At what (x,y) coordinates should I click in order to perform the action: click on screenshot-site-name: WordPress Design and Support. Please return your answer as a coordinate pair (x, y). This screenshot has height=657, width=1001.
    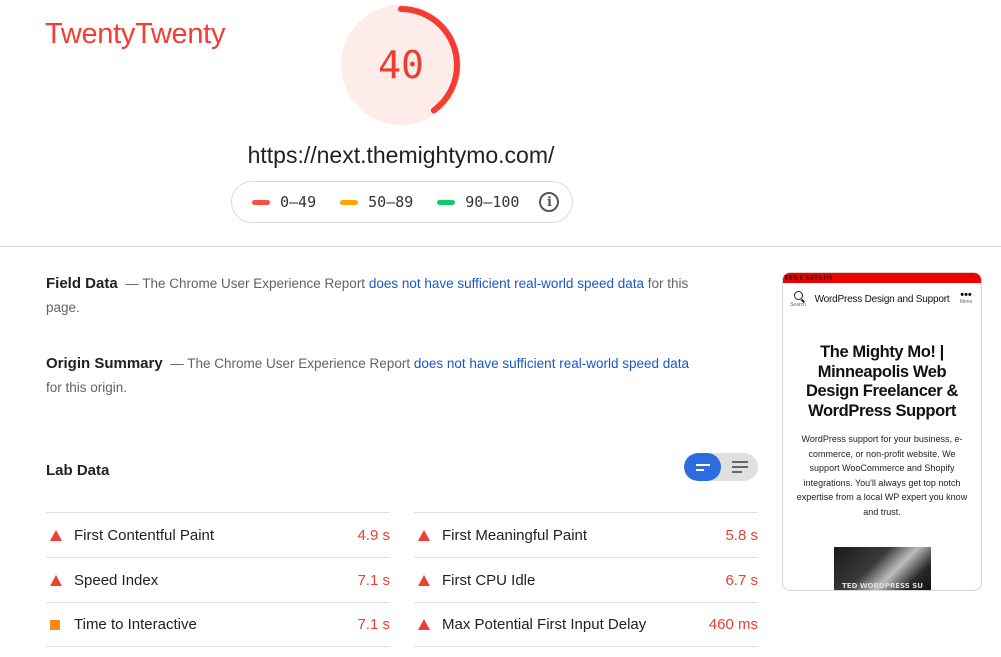
    Looking at the image, I should click on (882, 299).